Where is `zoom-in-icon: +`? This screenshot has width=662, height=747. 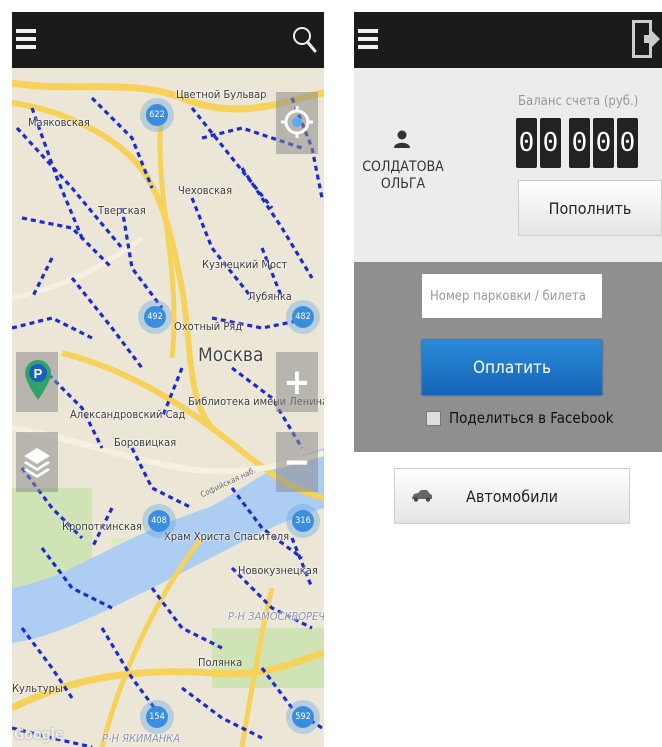
zoom-in-icon: + is located at coordinates (297, 382).